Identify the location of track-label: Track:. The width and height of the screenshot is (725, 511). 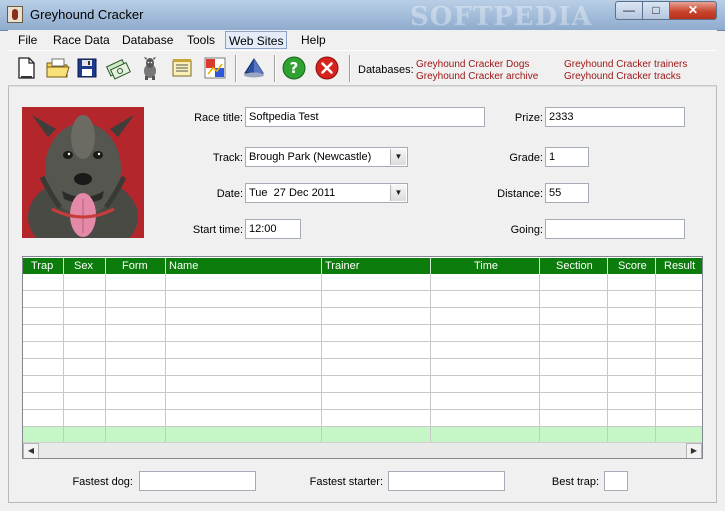
(227, 158).